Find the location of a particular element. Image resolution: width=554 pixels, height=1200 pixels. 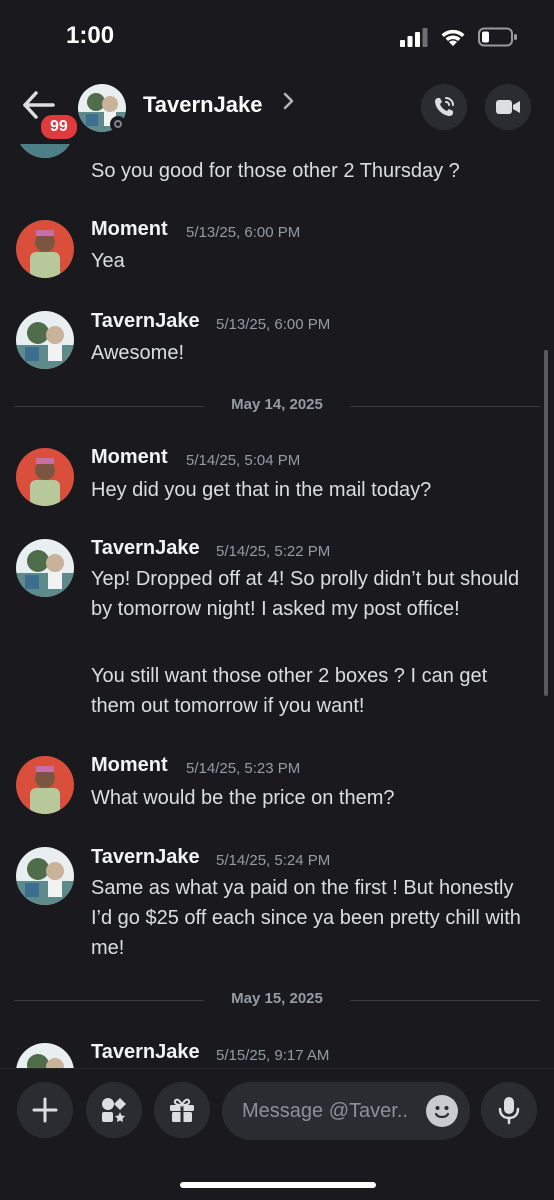

date-divider-label: May 15, 2025 is located at coordinates (277, 998).